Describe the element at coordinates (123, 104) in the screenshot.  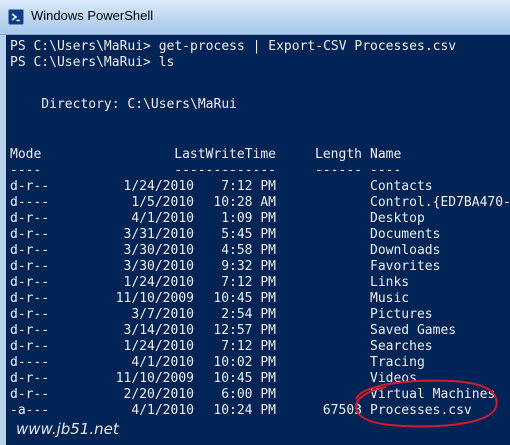
I see `directory-line: Directory: C:\Users\MaRui` at that location.